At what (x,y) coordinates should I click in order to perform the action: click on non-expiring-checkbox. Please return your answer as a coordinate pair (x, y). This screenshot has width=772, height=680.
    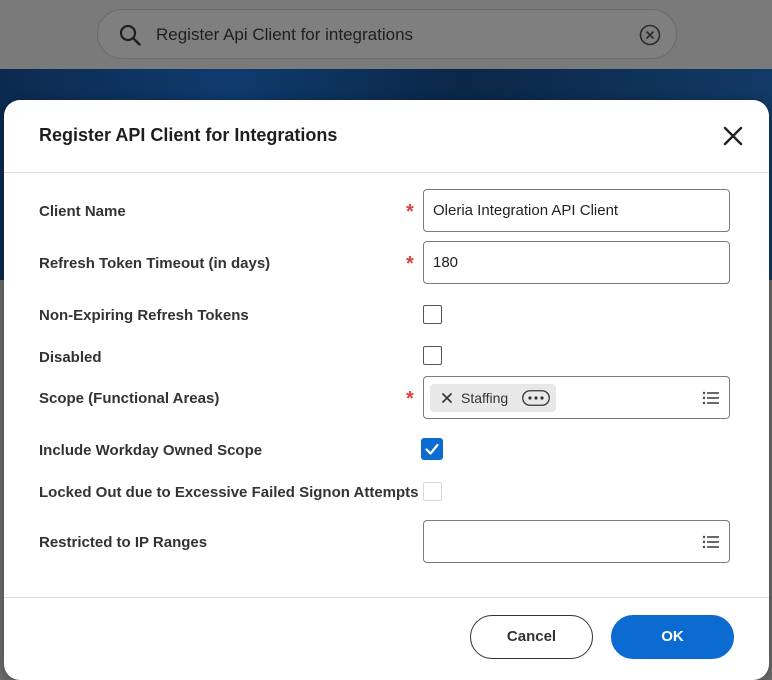
    Looking at the image, I should click on (432, 314).